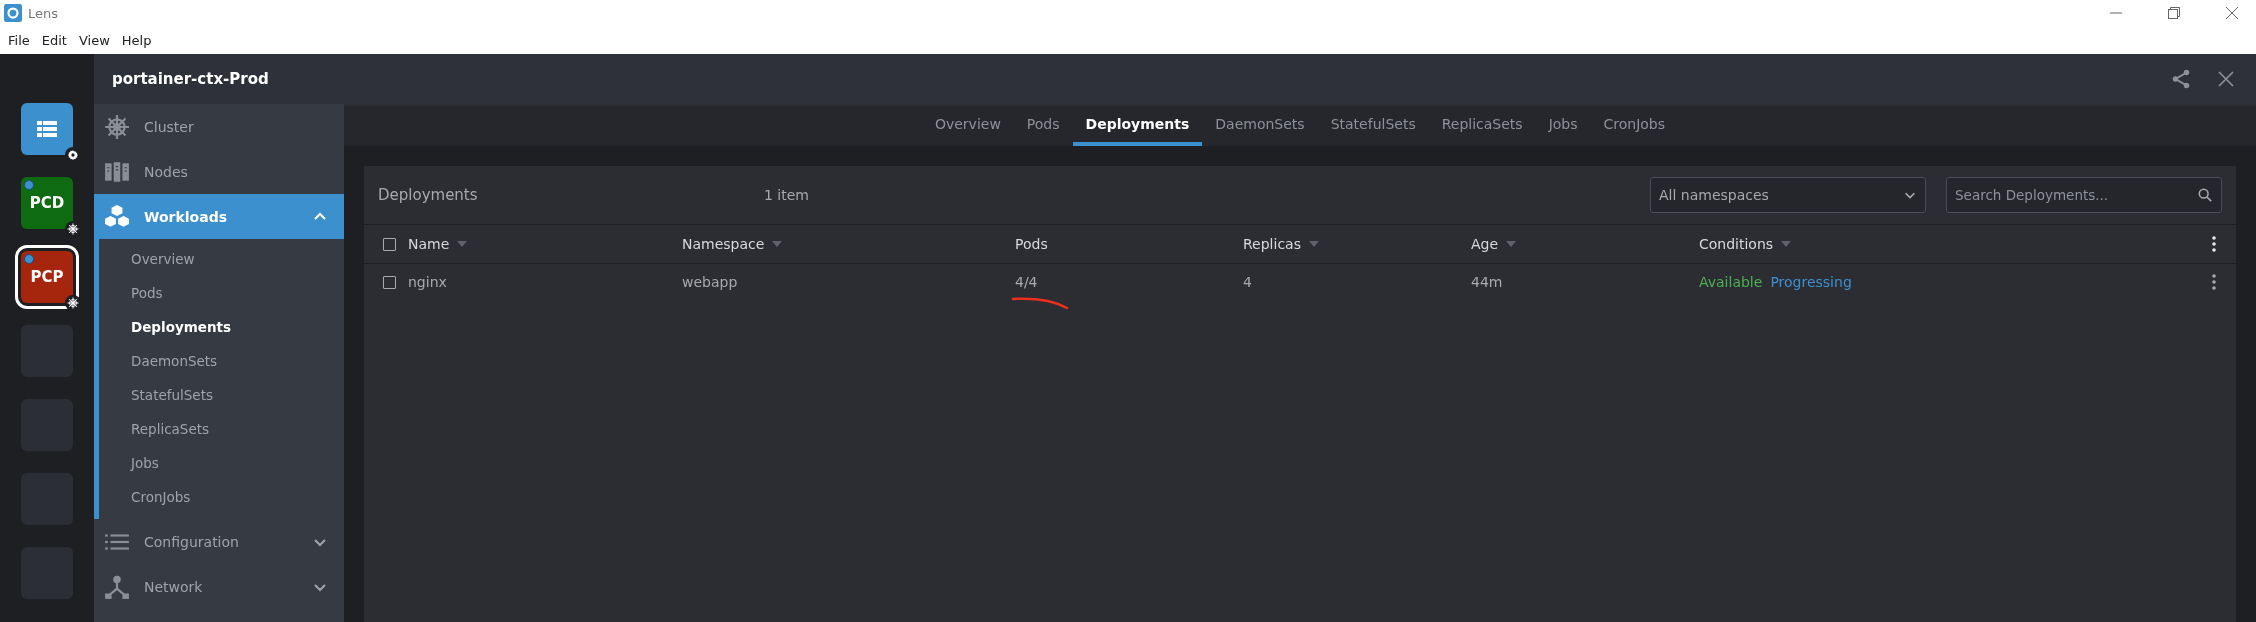 The image size is (2256, 622). I want to click on gear-icon, so click(73, 155).